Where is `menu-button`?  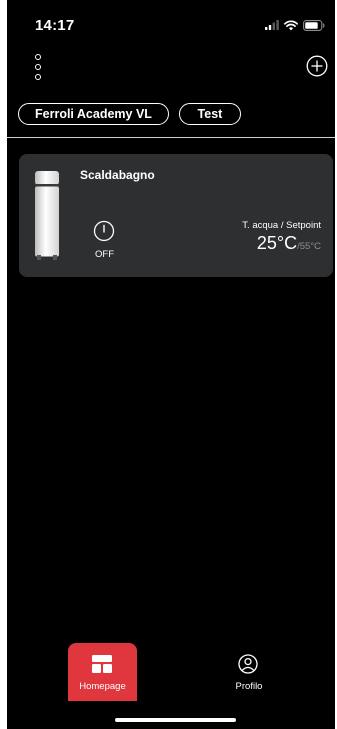
menu-button is located at coordinates (38, 67).